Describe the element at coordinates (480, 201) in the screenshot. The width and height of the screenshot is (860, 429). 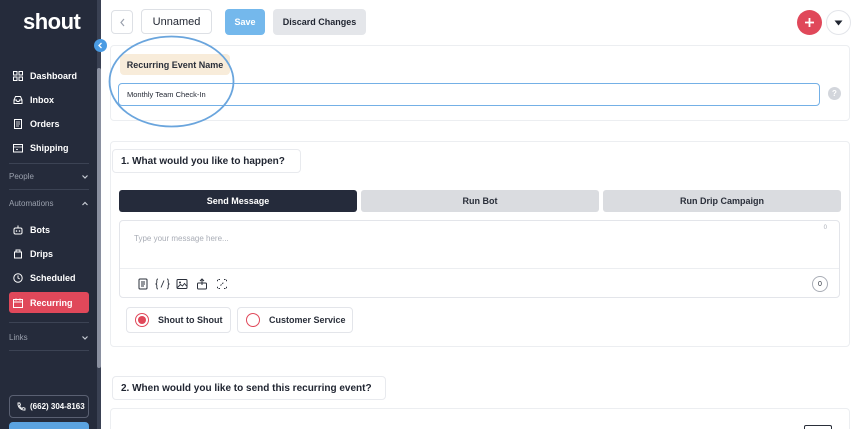
I see `tab-run-bot: Run Bot` at that location.